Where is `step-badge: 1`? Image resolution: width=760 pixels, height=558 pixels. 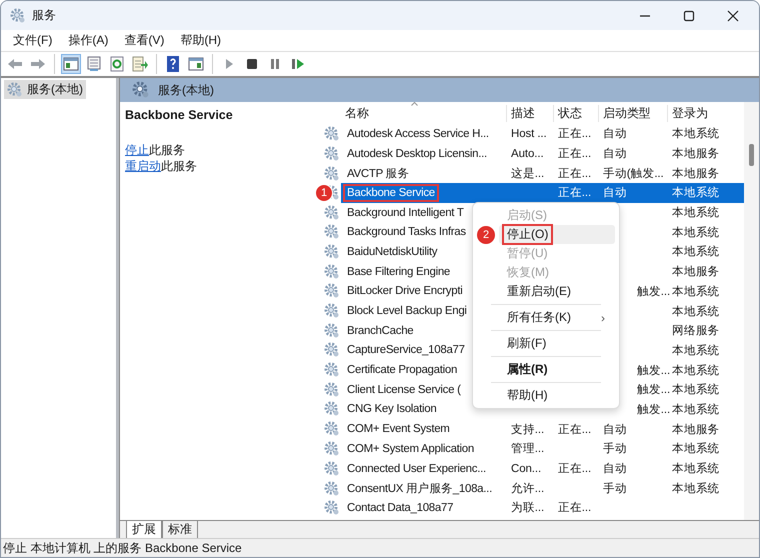 step-badge: 1 is located at coordinates (324, 193).